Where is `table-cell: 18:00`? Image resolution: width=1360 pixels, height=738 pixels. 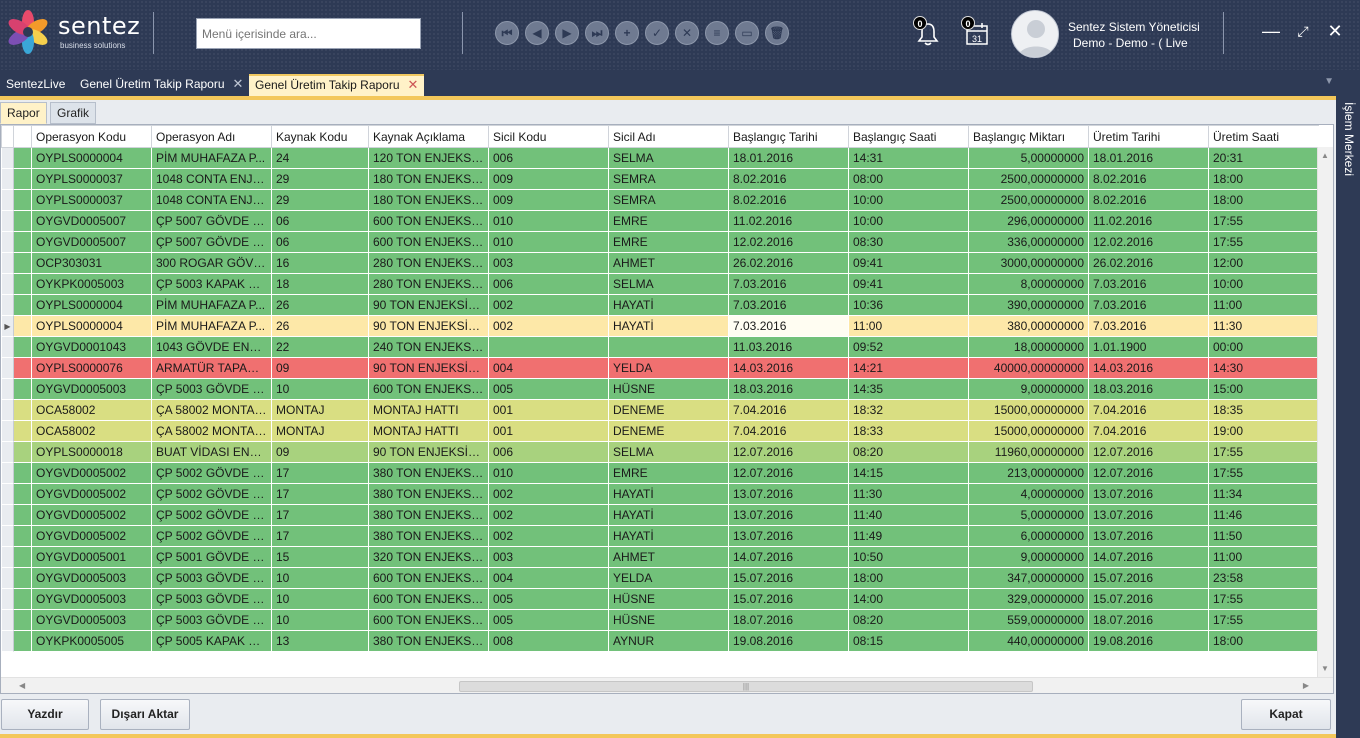 table-cell: 18:00 is located at coordinates (1263, 179).